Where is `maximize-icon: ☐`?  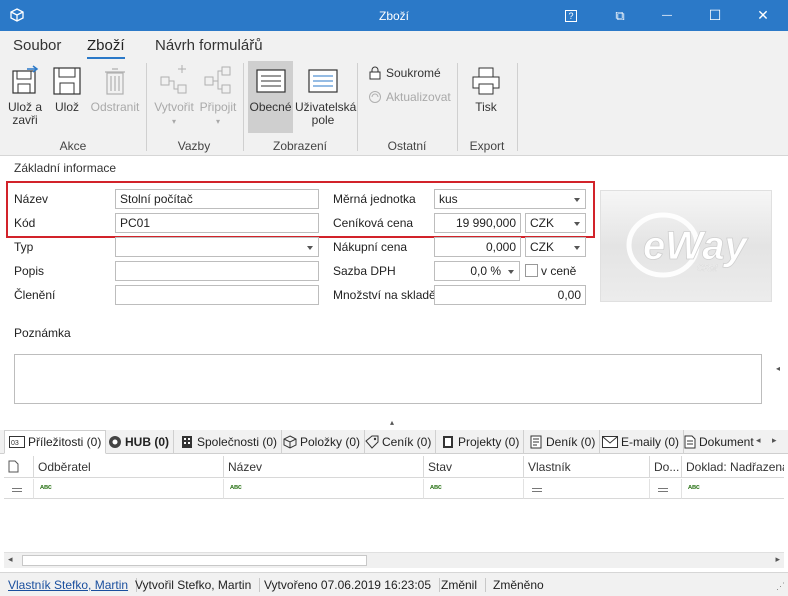 maximize-icon: ☐ is located at coordinates (715, 15).